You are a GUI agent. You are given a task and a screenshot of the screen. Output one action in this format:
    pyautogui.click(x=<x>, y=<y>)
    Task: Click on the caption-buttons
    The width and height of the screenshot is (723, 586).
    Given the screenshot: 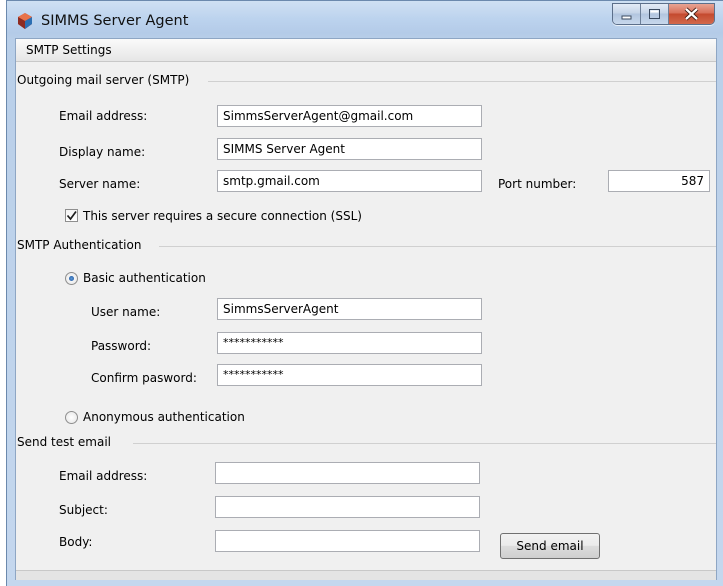 What is the action you would take?
    pyautogui.click(x=663, y=14)
    